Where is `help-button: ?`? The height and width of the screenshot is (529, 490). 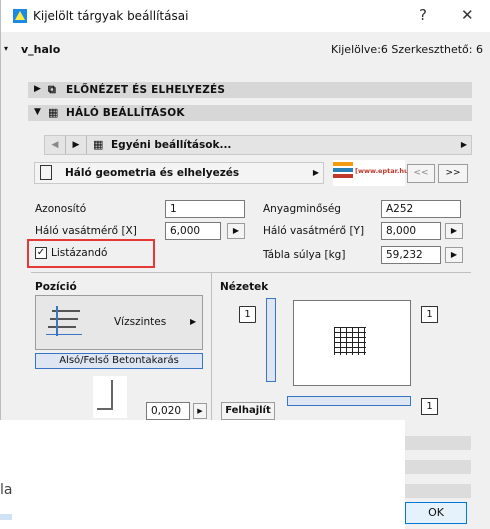
help-button: ? is located at coordinates (423, 15).